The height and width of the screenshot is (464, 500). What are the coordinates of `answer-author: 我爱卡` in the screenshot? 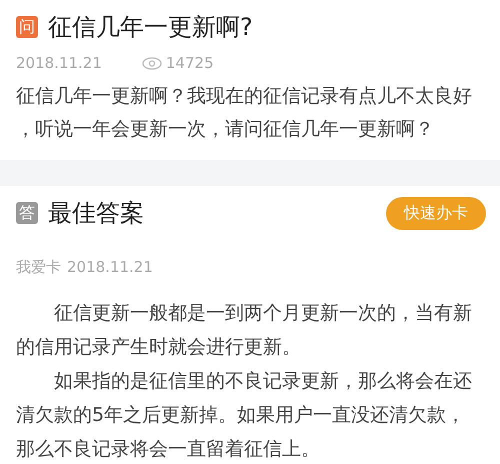 It's located at (38, 267).